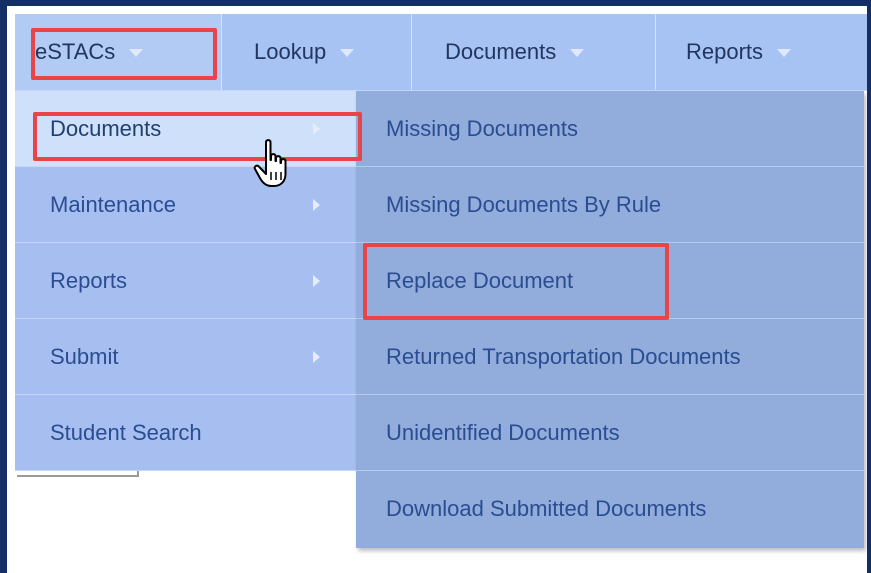 The height and width of the screenshot is (573, 871). I want to click on frame-border-left, so click(3, 286).